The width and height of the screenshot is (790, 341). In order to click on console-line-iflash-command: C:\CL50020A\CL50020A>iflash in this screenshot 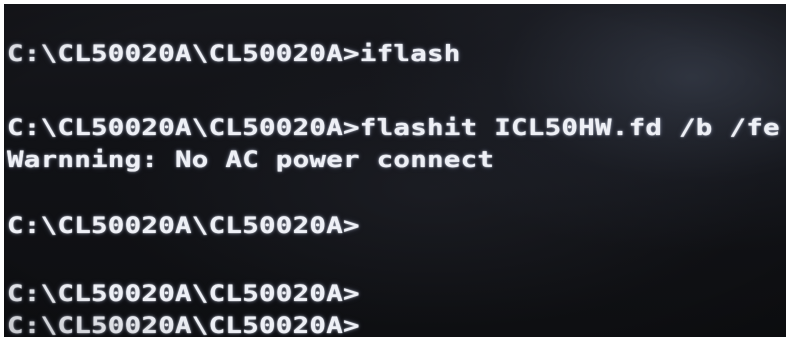, I will do `click(234, 54)`.